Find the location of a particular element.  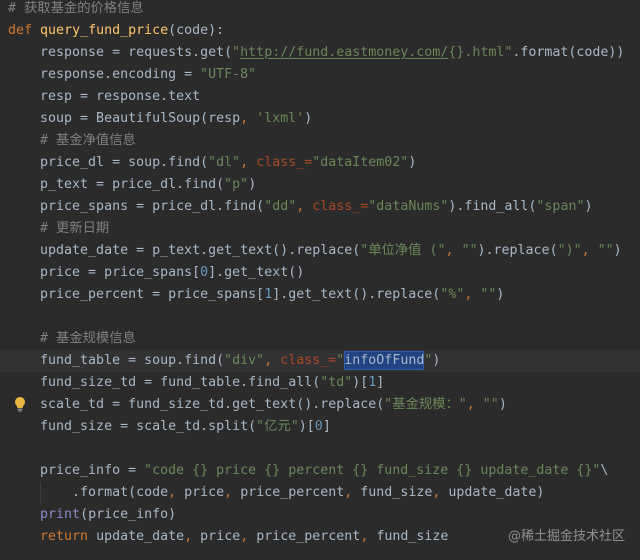

code-token-string: " is located at coordinates (236, 52).